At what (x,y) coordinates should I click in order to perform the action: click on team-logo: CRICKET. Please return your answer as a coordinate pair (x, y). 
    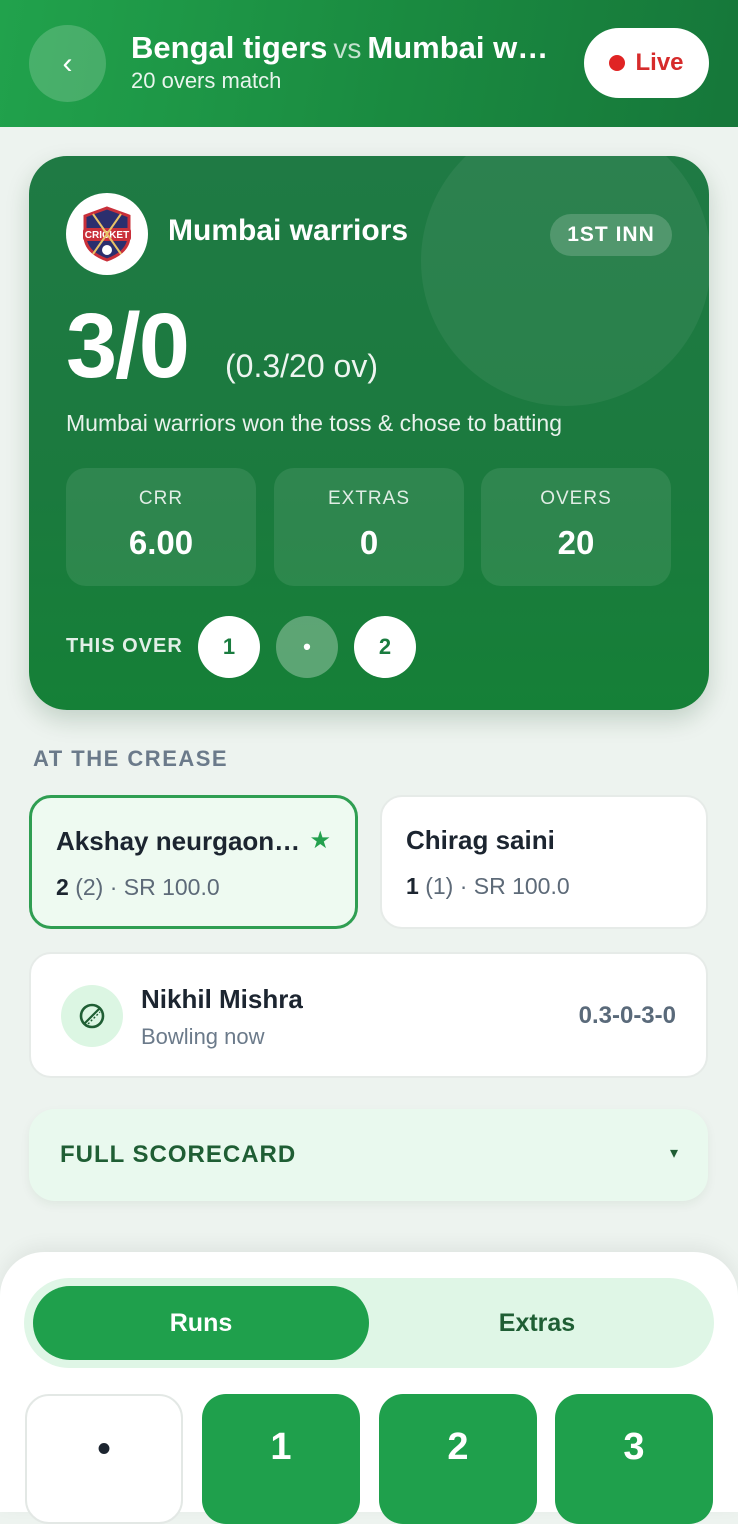
    Looking at the image, I should click on (107, 234).